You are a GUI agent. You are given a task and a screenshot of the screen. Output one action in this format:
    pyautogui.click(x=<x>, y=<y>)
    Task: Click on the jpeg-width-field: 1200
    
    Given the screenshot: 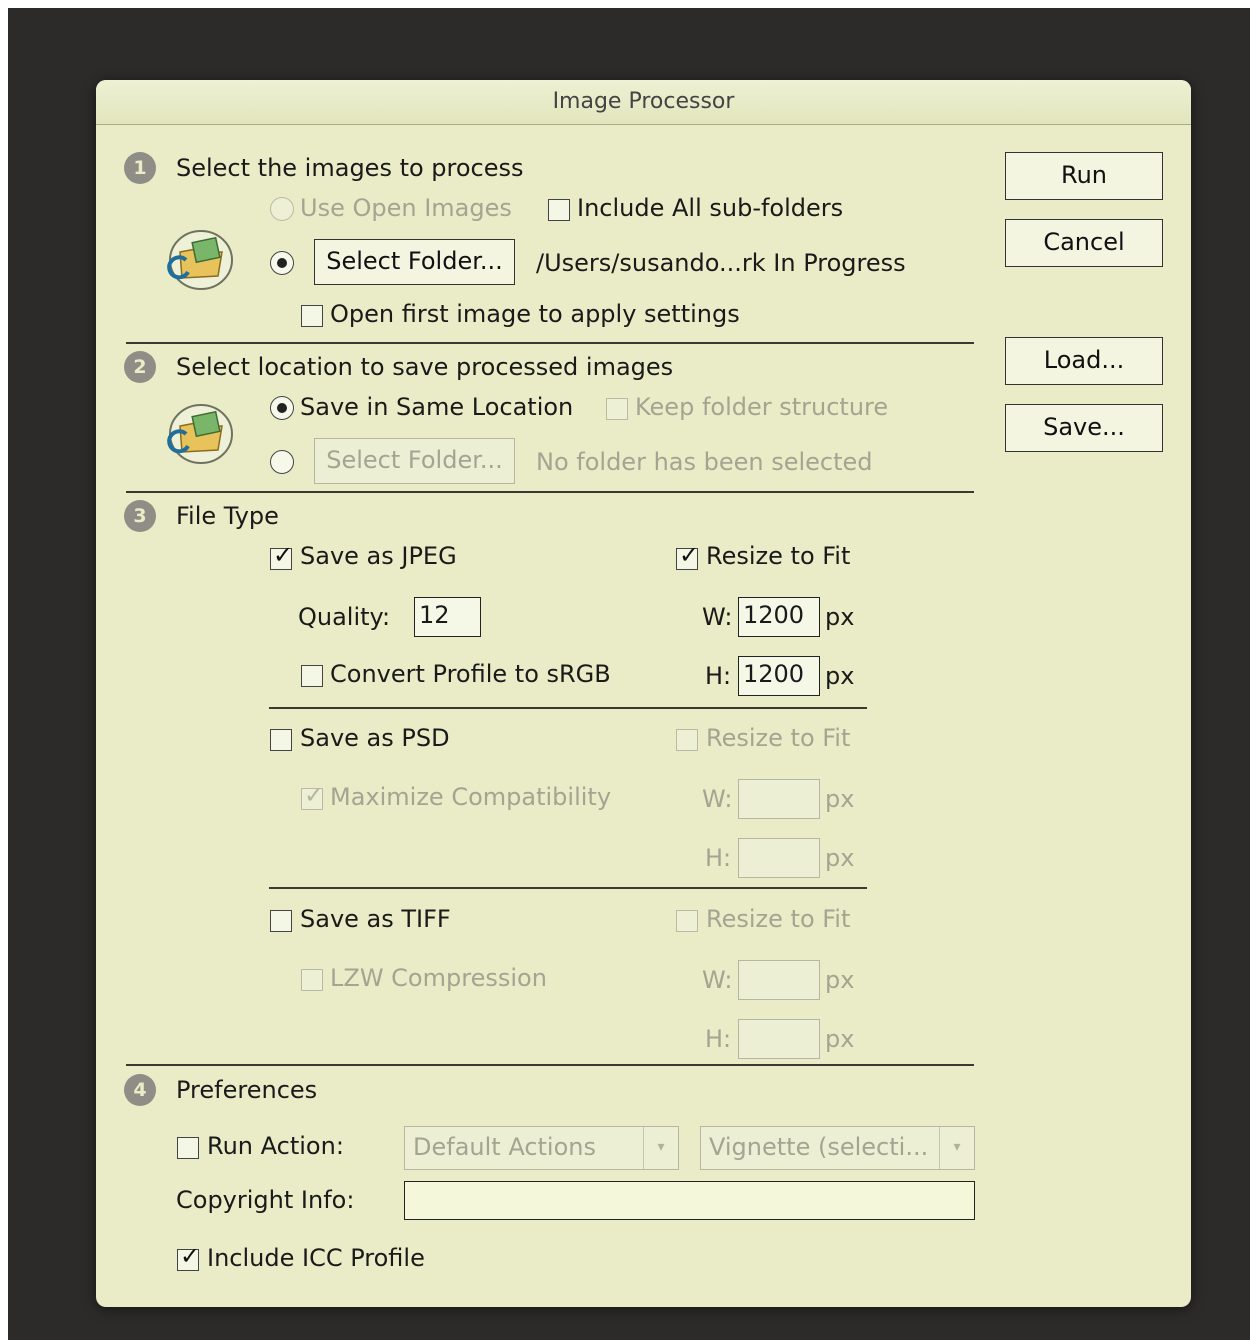 What is the action you would take?
    pyautogui.click(x=779, y=617)
    